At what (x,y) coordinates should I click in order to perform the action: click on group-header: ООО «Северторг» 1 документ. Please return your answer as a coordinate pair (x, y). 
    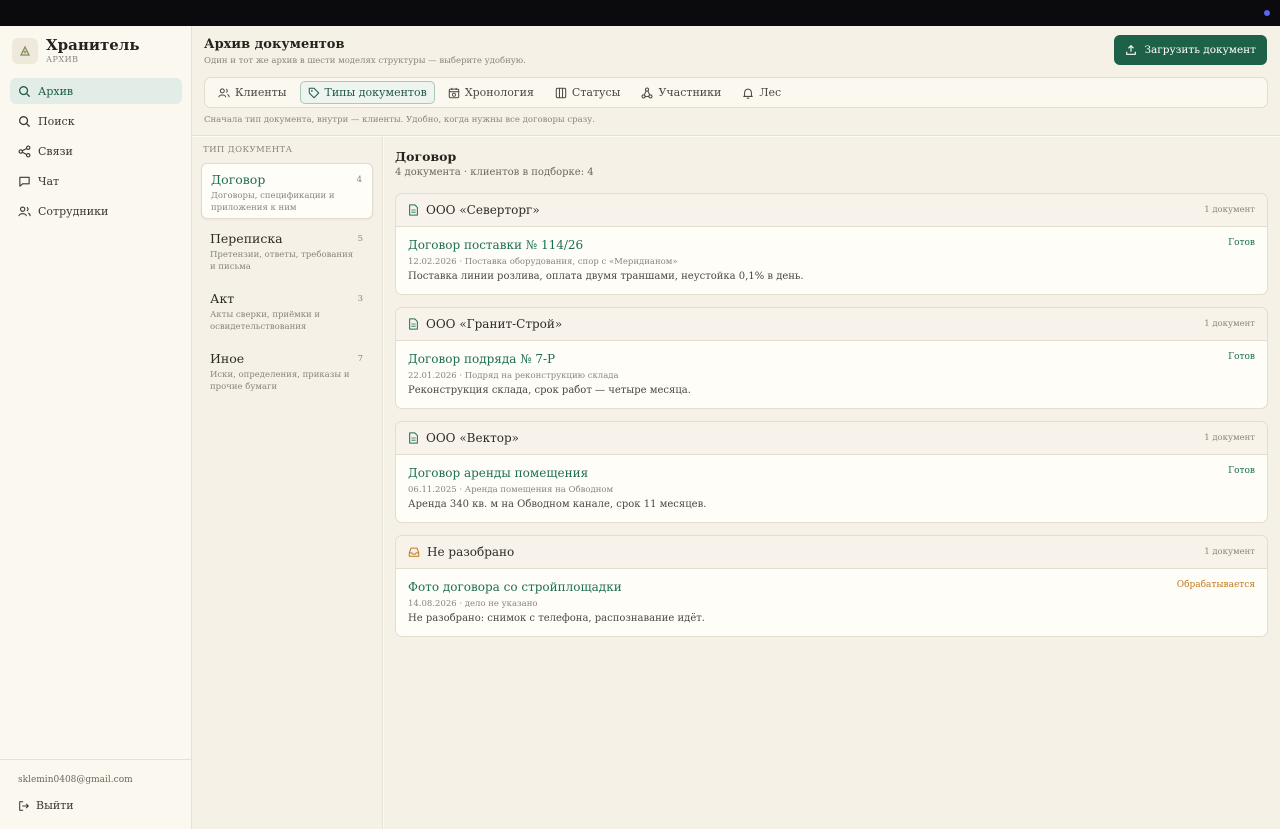
    Looking at the image, I should click on (831, 210).